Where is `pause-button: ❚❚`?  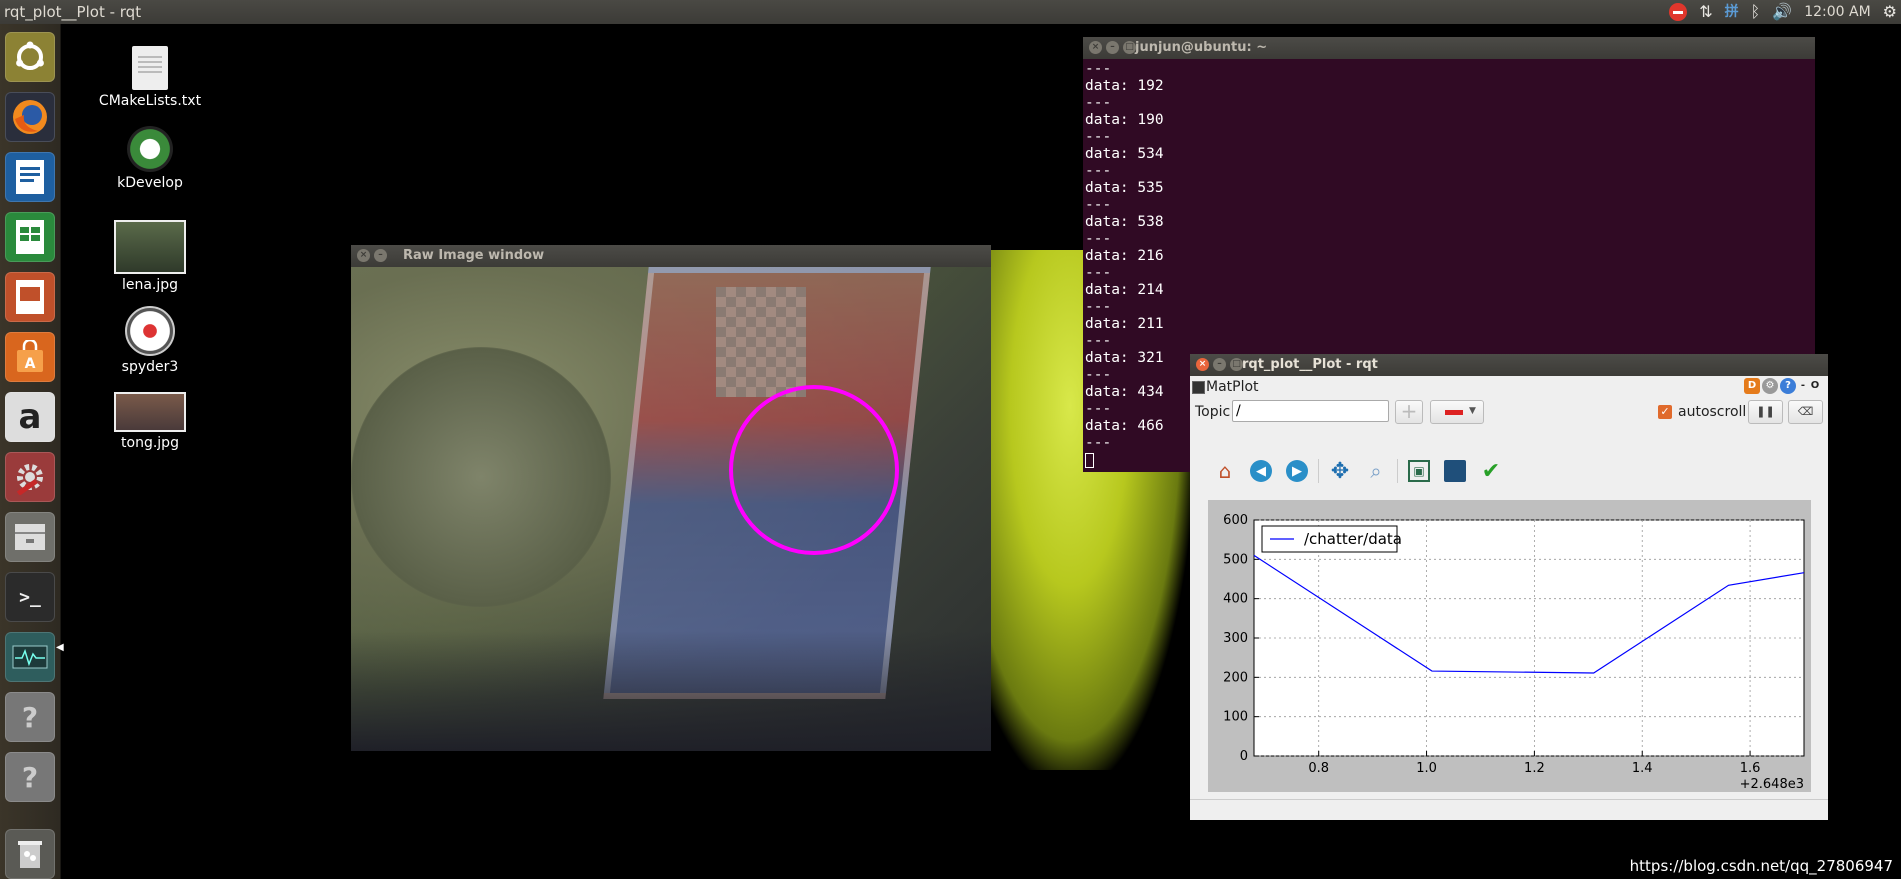 pause-button: ❚❚ is located at coordinates (1765, 412).